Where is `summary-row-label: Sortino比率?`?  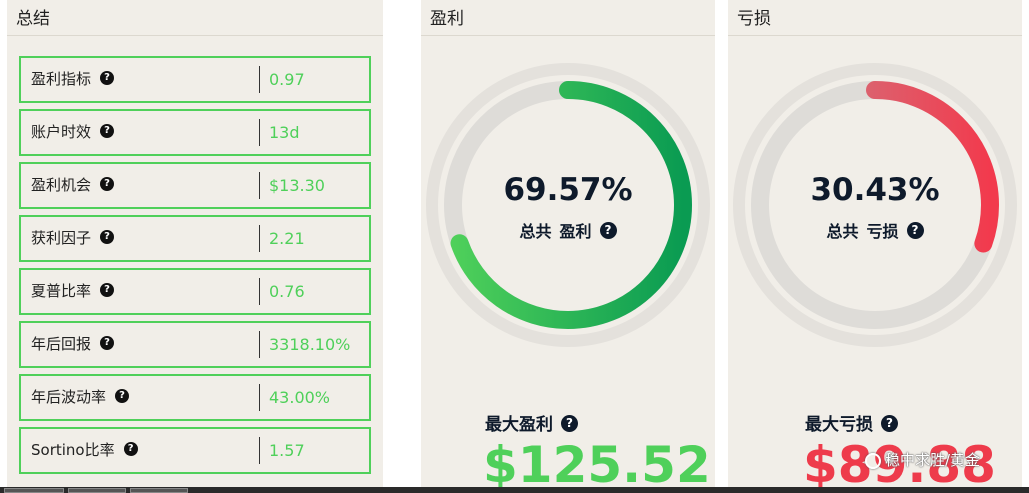
summary-row-label: Sortino比率? is located at coordinates (84, 450).